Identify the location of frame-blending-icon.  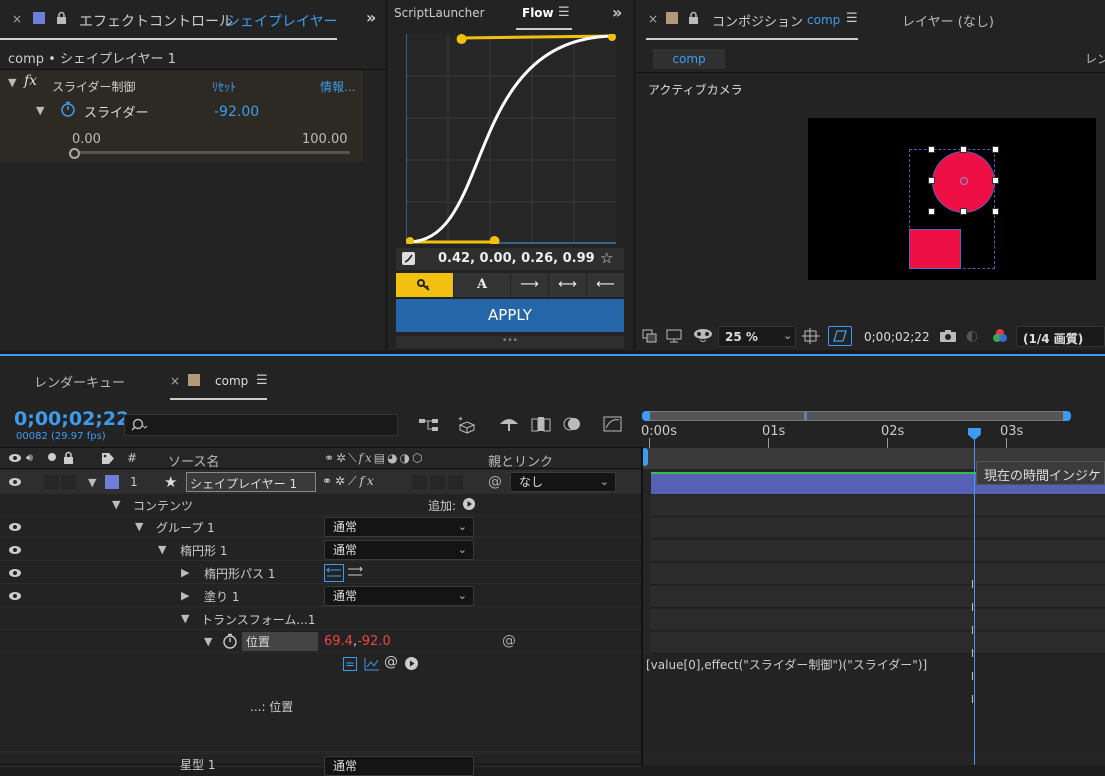
(541, 424).